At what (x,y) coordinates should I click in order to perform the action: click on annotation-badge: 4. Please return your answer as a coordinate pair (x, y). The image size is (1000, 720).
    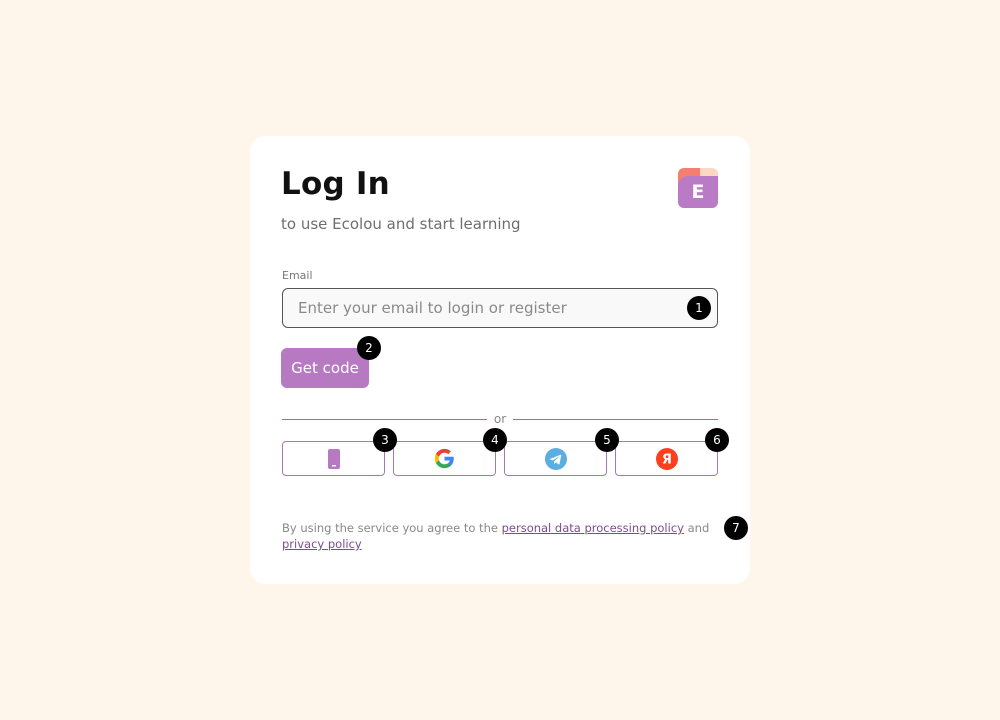
    Looking at the image, I should click on (495, 440).